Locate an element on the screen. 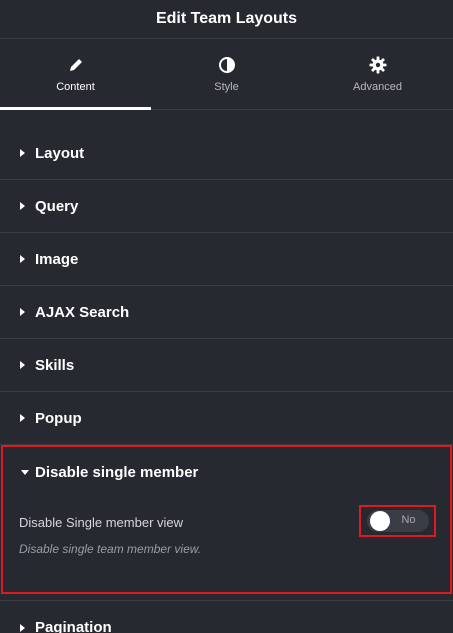 The height and width of the screenshot is (633, 453). section-label: Layout is located at coordinates (60, 153).